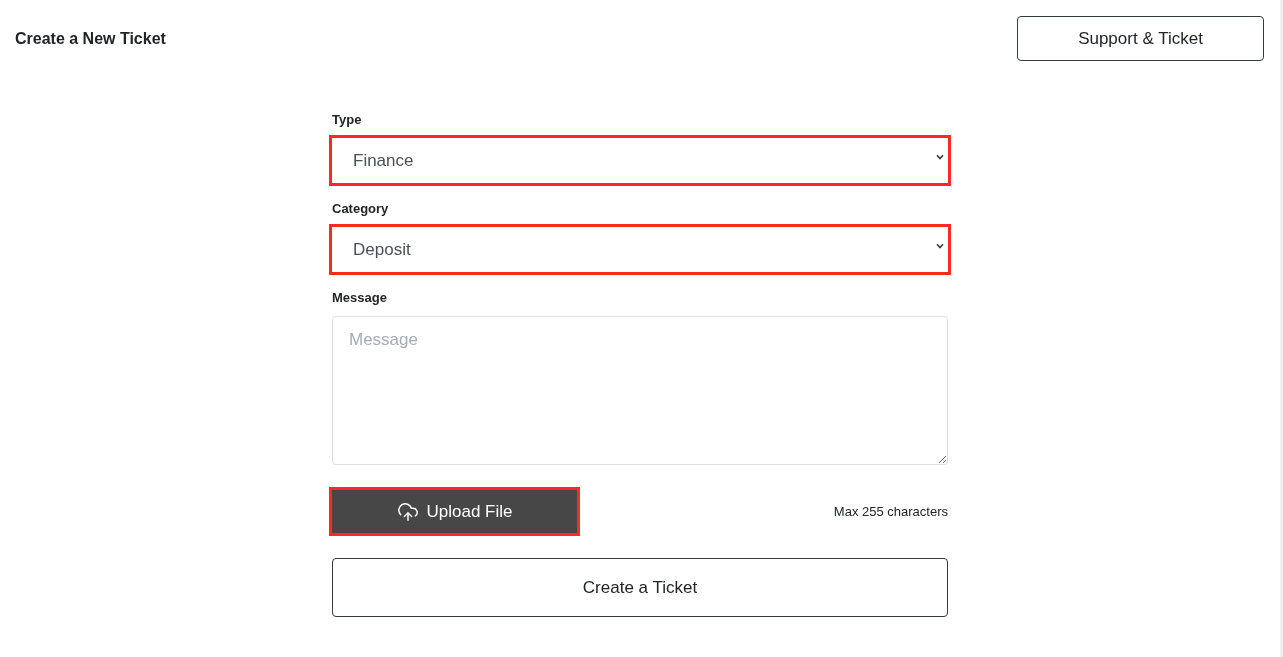 The width and height of the screenshot is (1283, 657). I want to click on dropdown-select: Deposit, so click(640, 249).